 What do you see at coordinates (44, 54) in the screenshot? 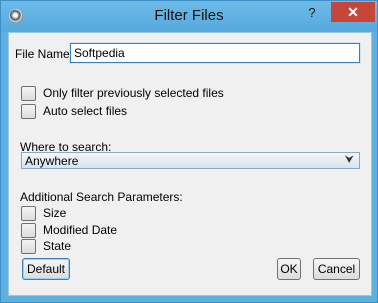
I see `file-name-label: File Name:` at bounding box center [44, 54].